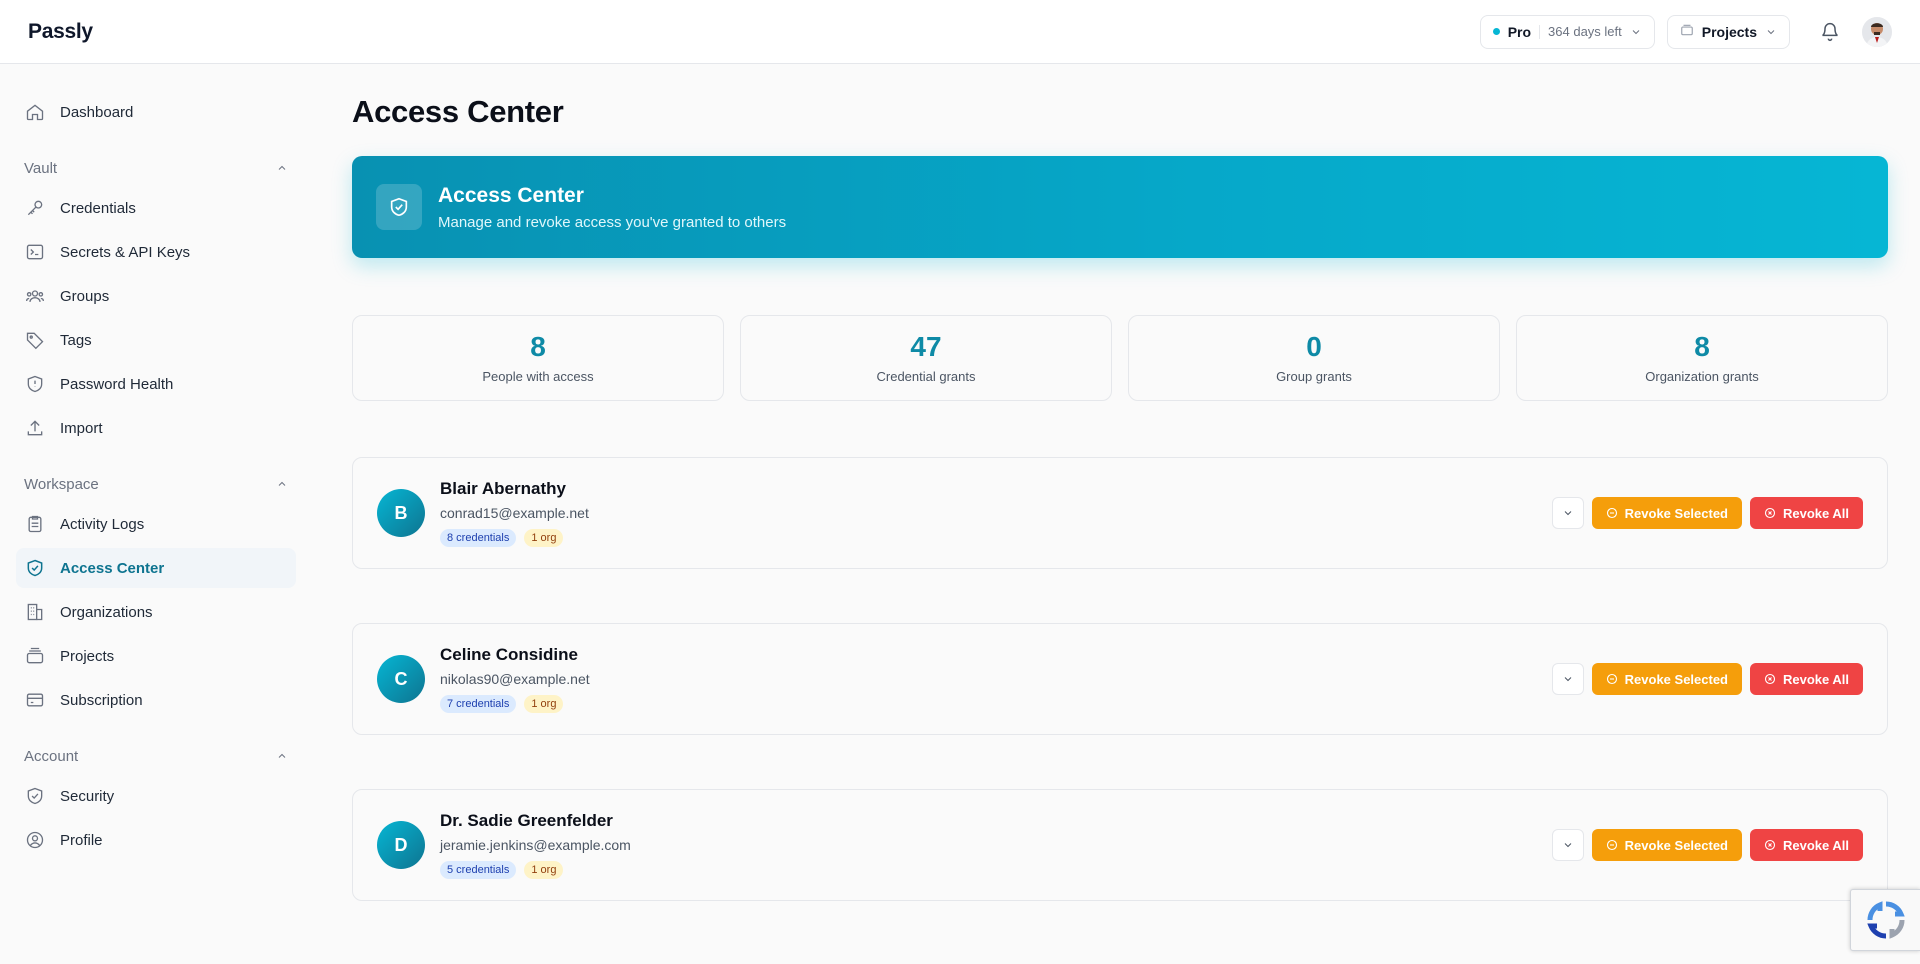  I want to click on stat-label: Credential grants, so click(926, 376).